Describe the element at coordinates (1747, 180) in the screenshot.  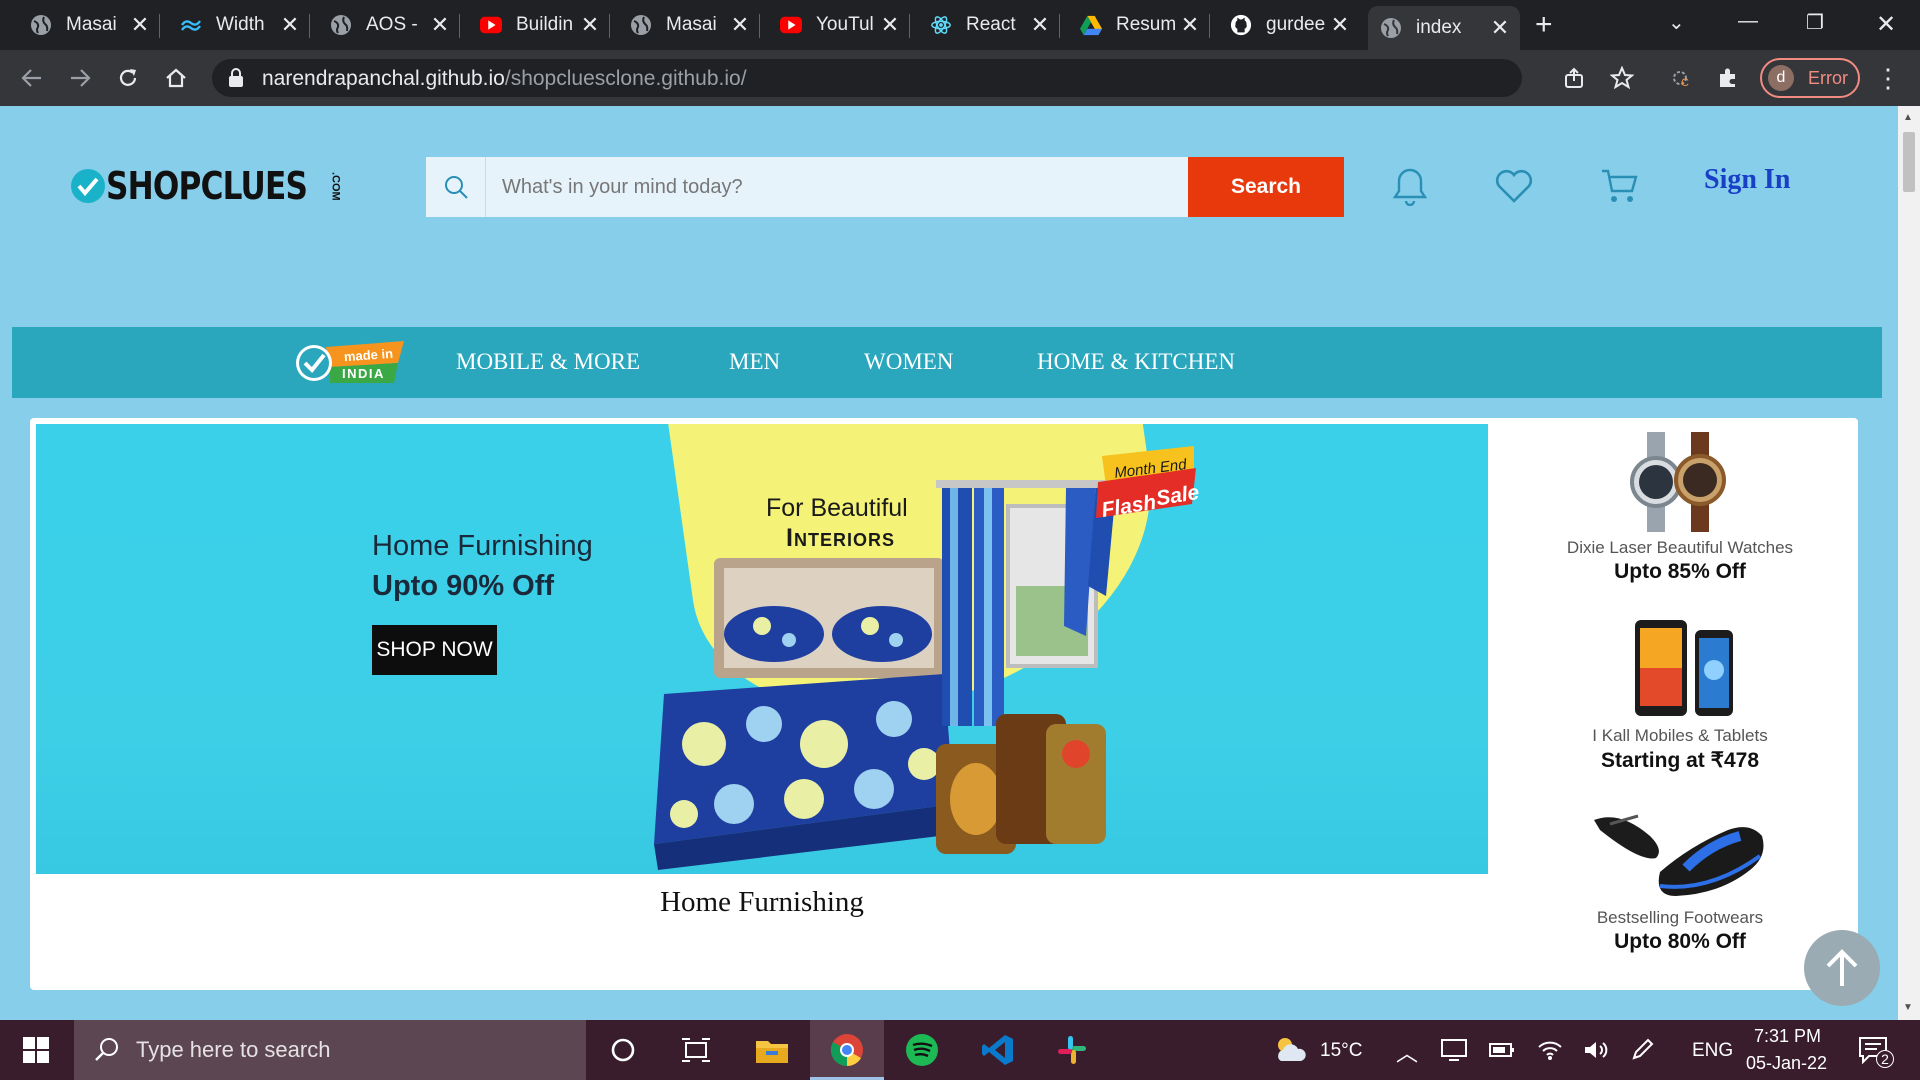
I see `sign-in-link: Sign In` at that location.